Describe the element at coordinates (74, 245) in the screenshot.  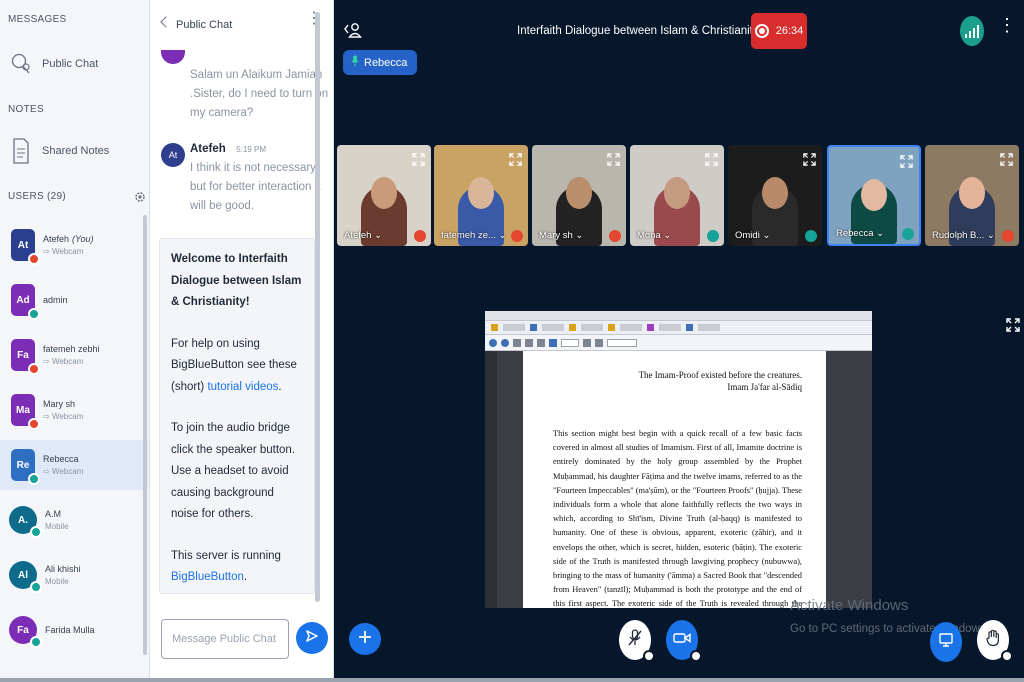
I see `user-list-item: At Atefeh (You) ⇨ Webcam` at that location.